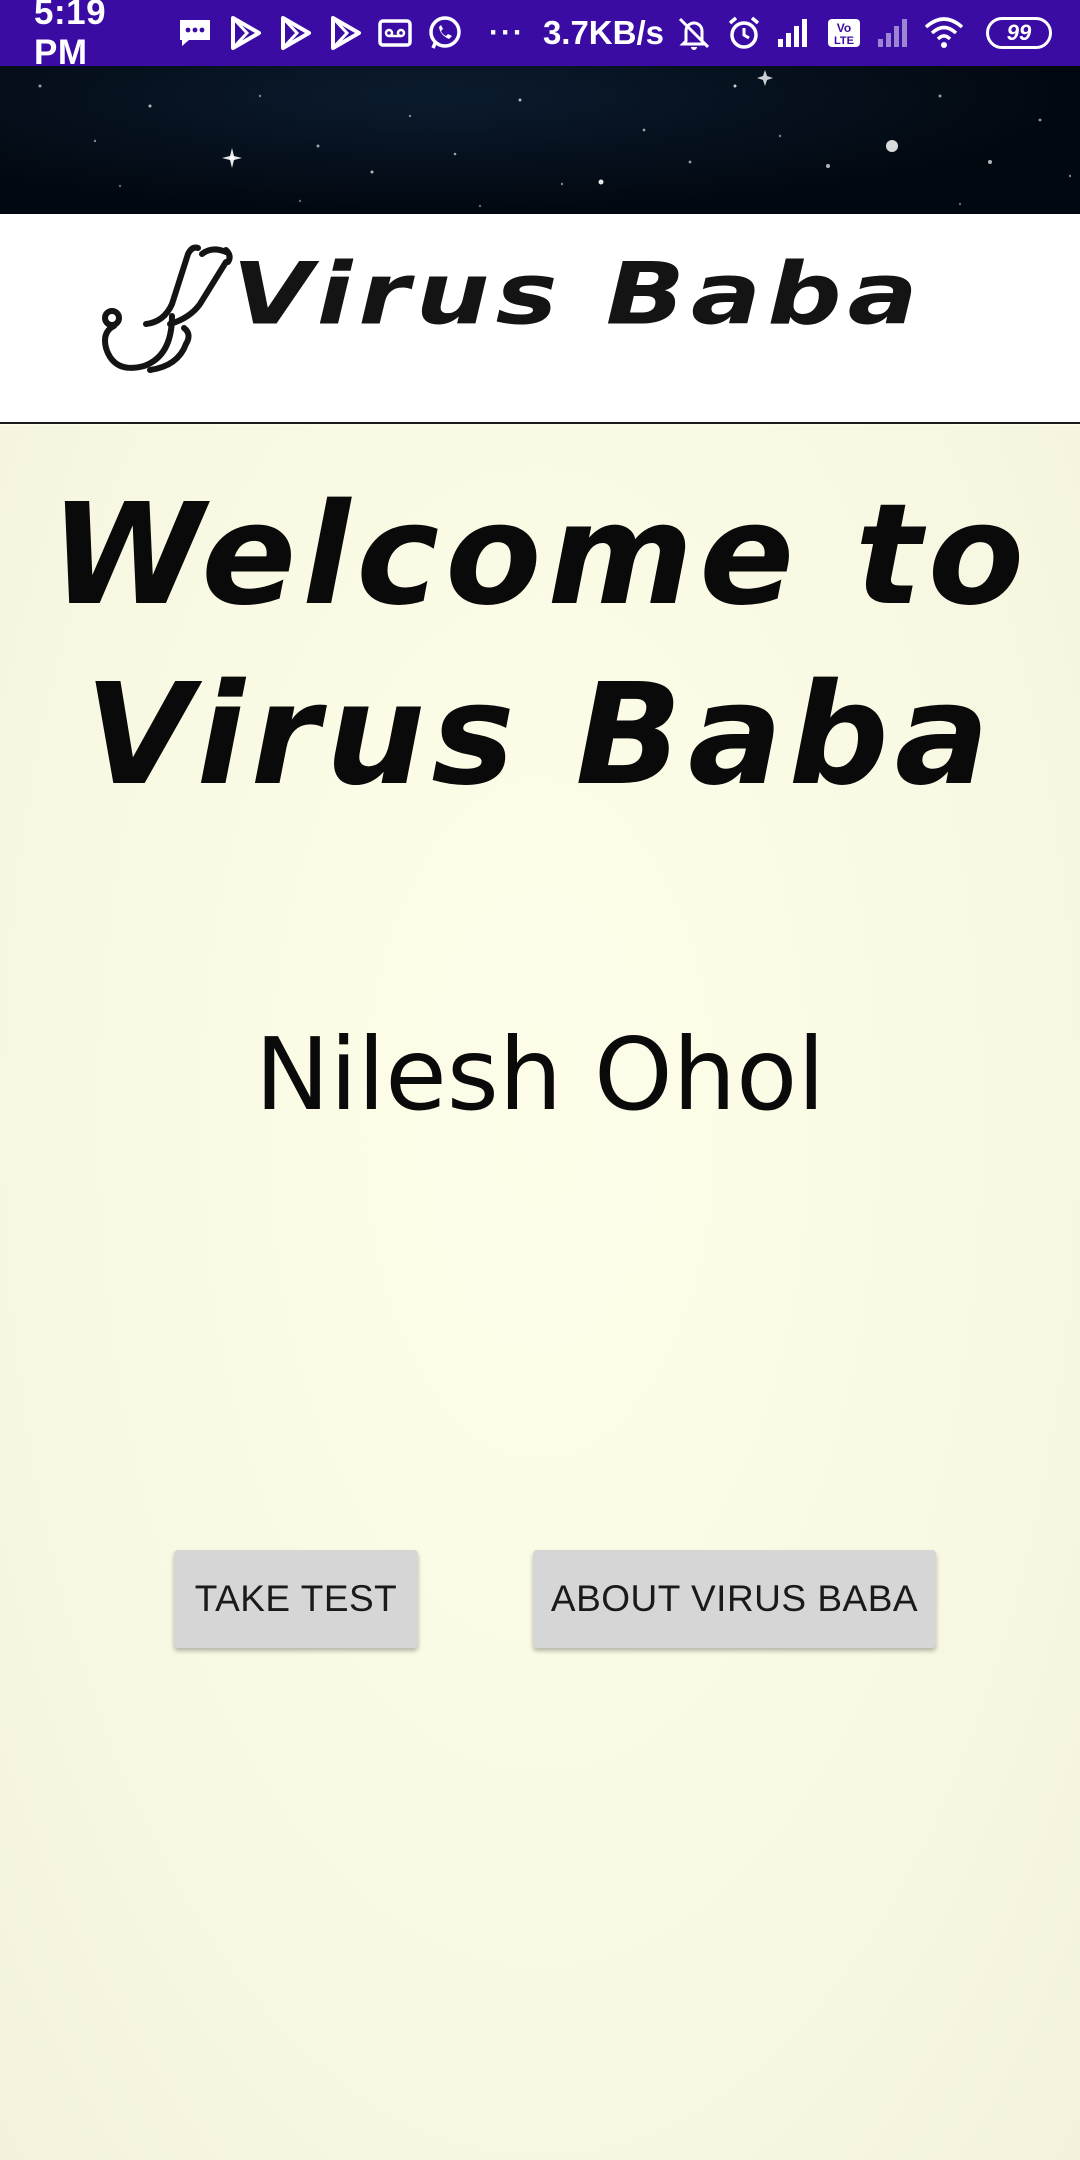 This screenshot has height=2160, width=1080. Describe the element at coordinates (946, 33) in the screenshot. I see `wifi-icon` at that location.